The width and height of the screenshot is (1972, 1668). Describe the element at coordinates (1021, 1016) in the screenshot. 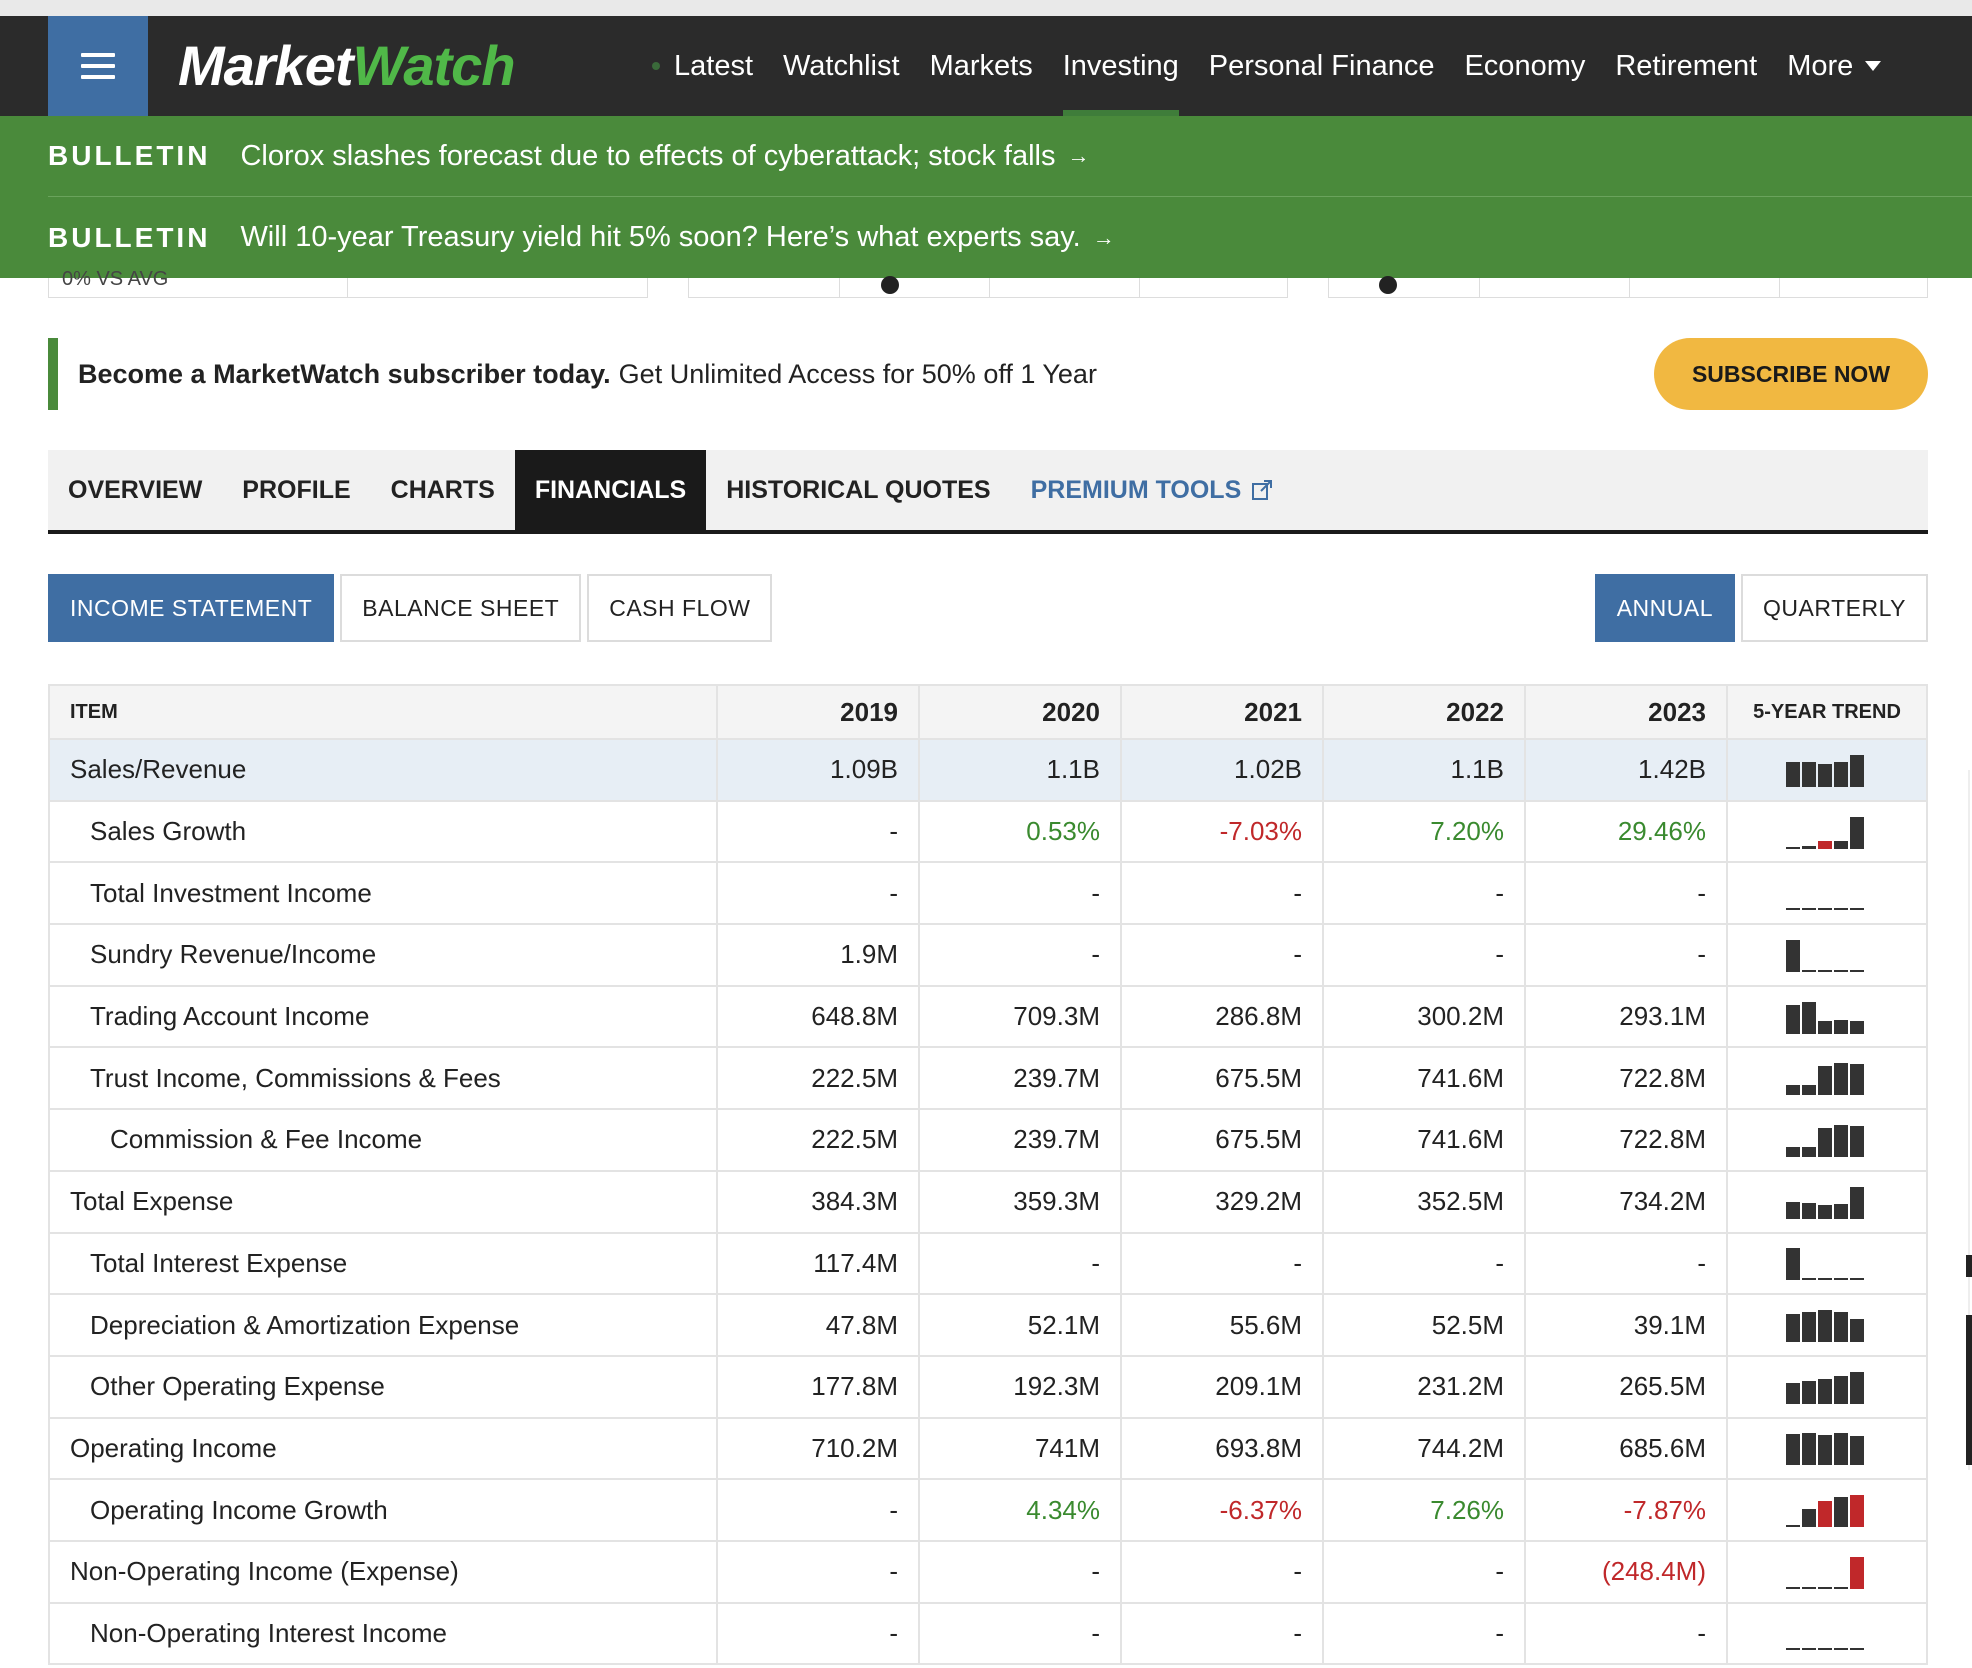

I see `cell-value: 709.3M` at that location.